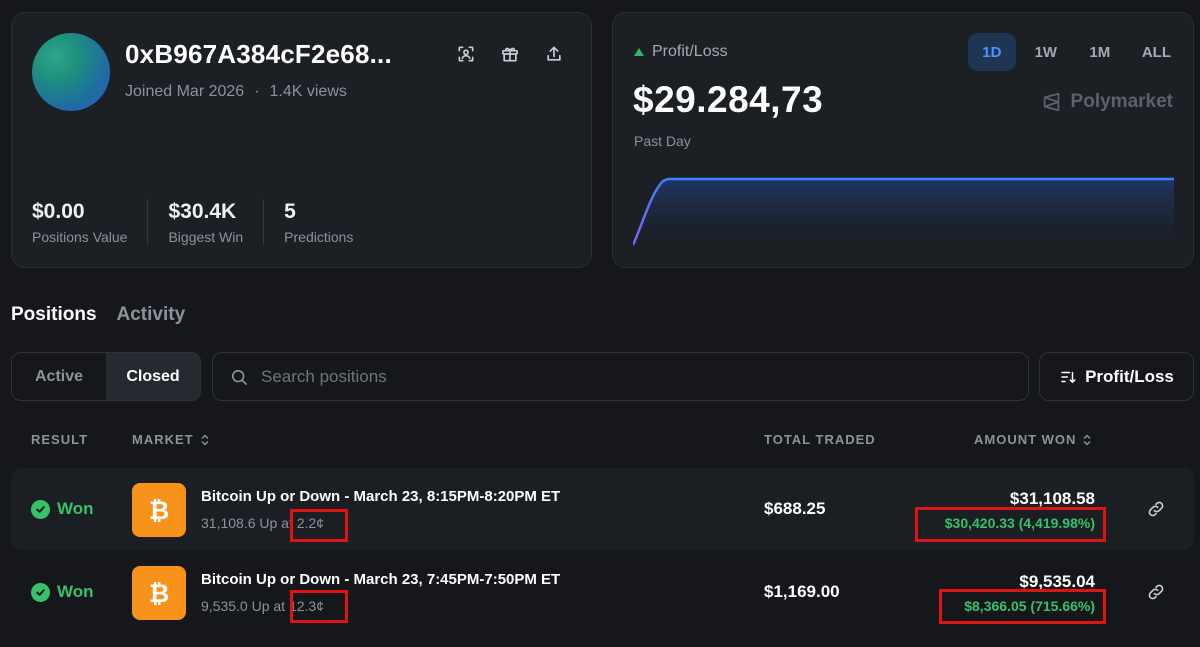 The image size is (1200, 647). Describe the element at coordinates (163, 439) in the screenshot. I see `header-market-label: MARKET` at that location.